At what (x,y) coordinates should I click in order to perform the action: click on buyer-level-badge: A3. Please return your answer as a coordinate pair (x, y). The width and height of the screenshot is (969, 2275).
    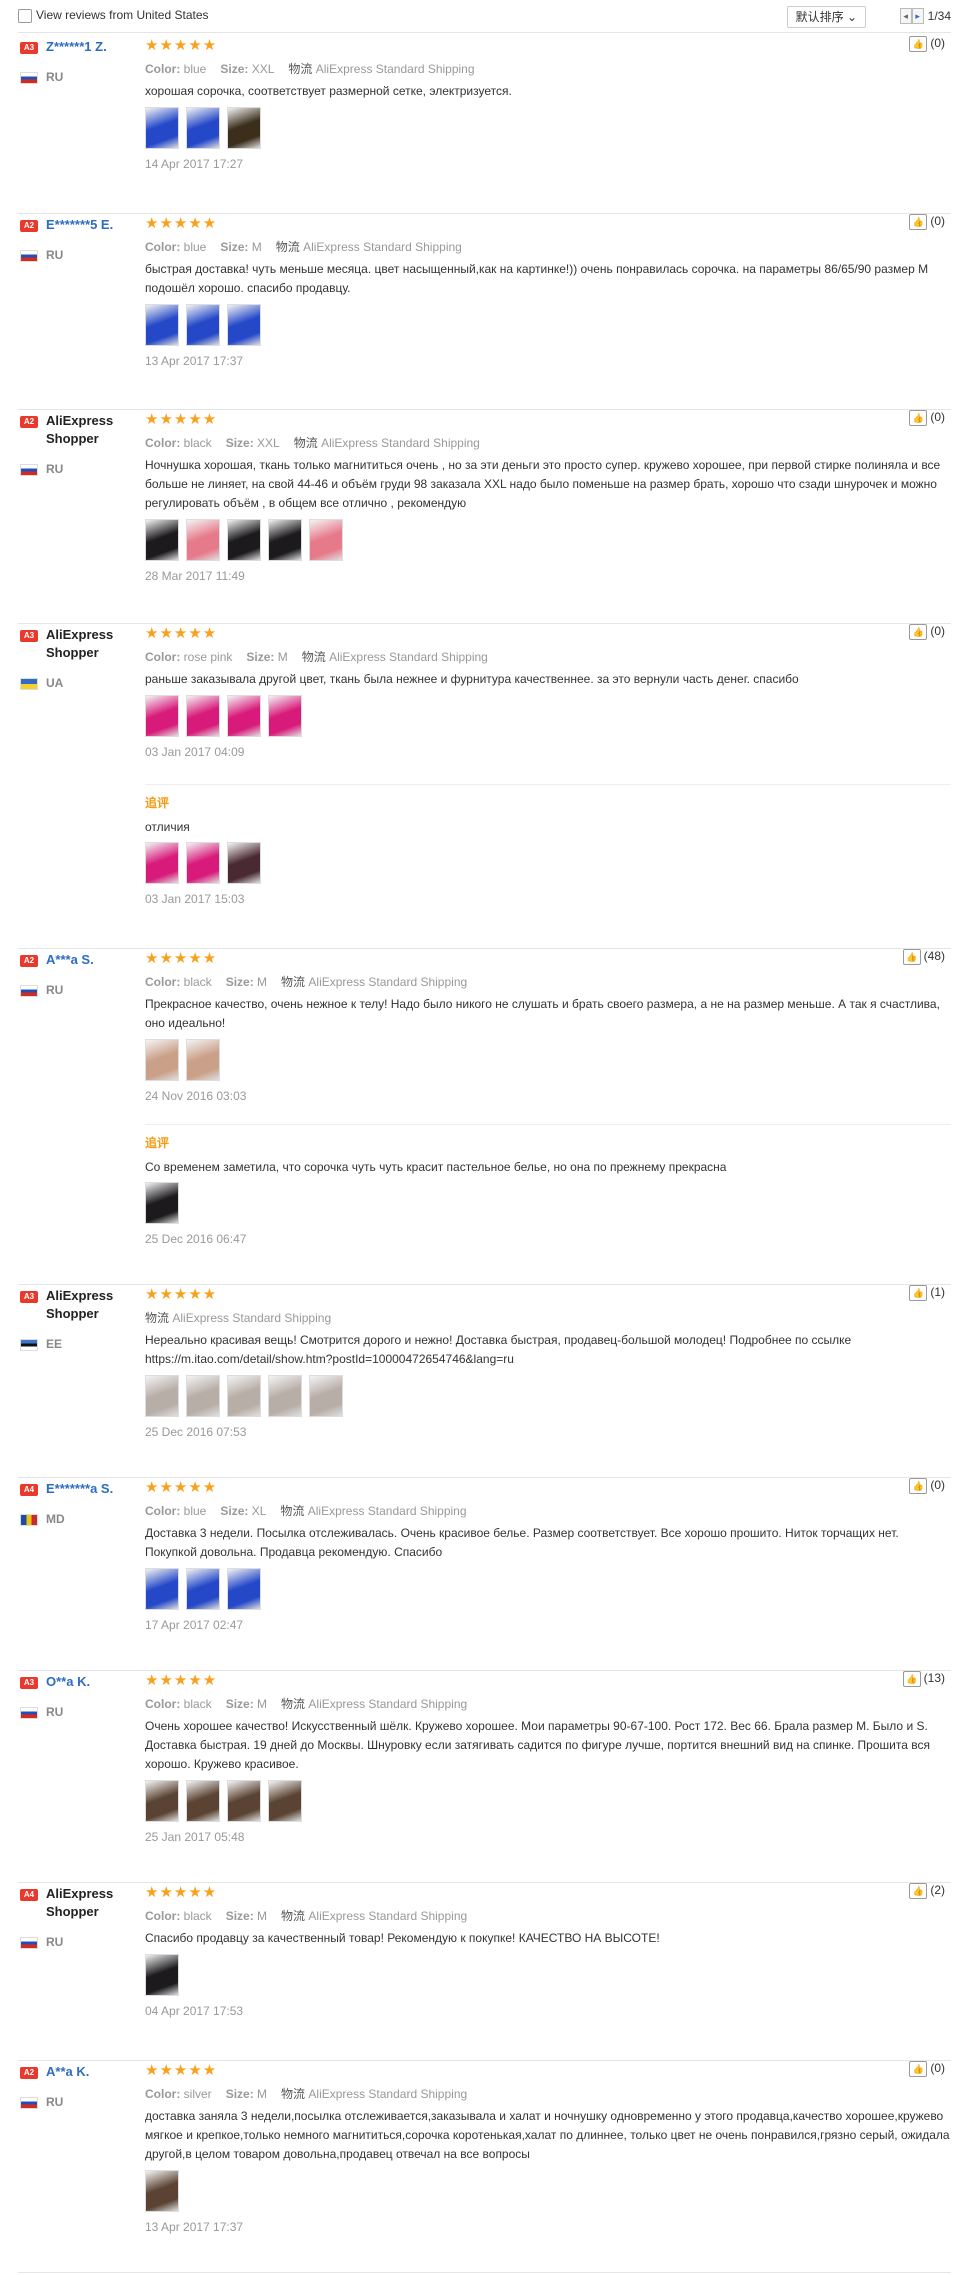
    Looking at the image, I should click on (29, 1297).